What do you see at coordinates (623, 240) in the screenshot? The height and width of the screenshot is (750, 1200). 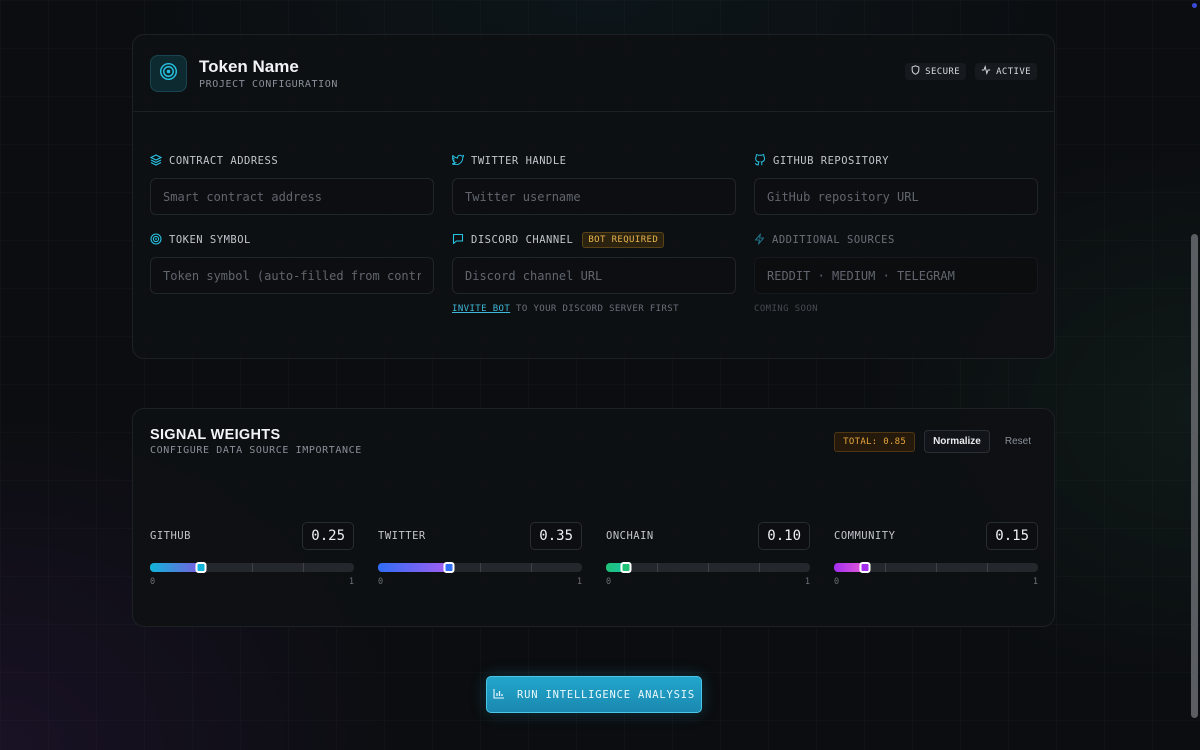 I see `bot-required-badge: BOT REQUIRED` at bounding box center [623, 240].